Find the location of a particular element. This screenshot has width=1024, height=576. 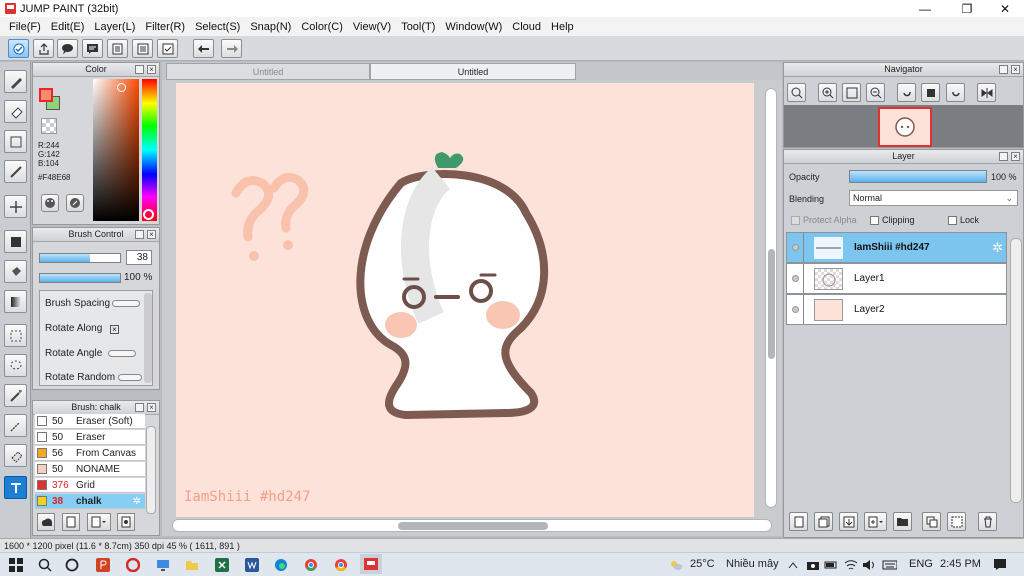

rotate-random-slider is located at coordinates (130, 377).